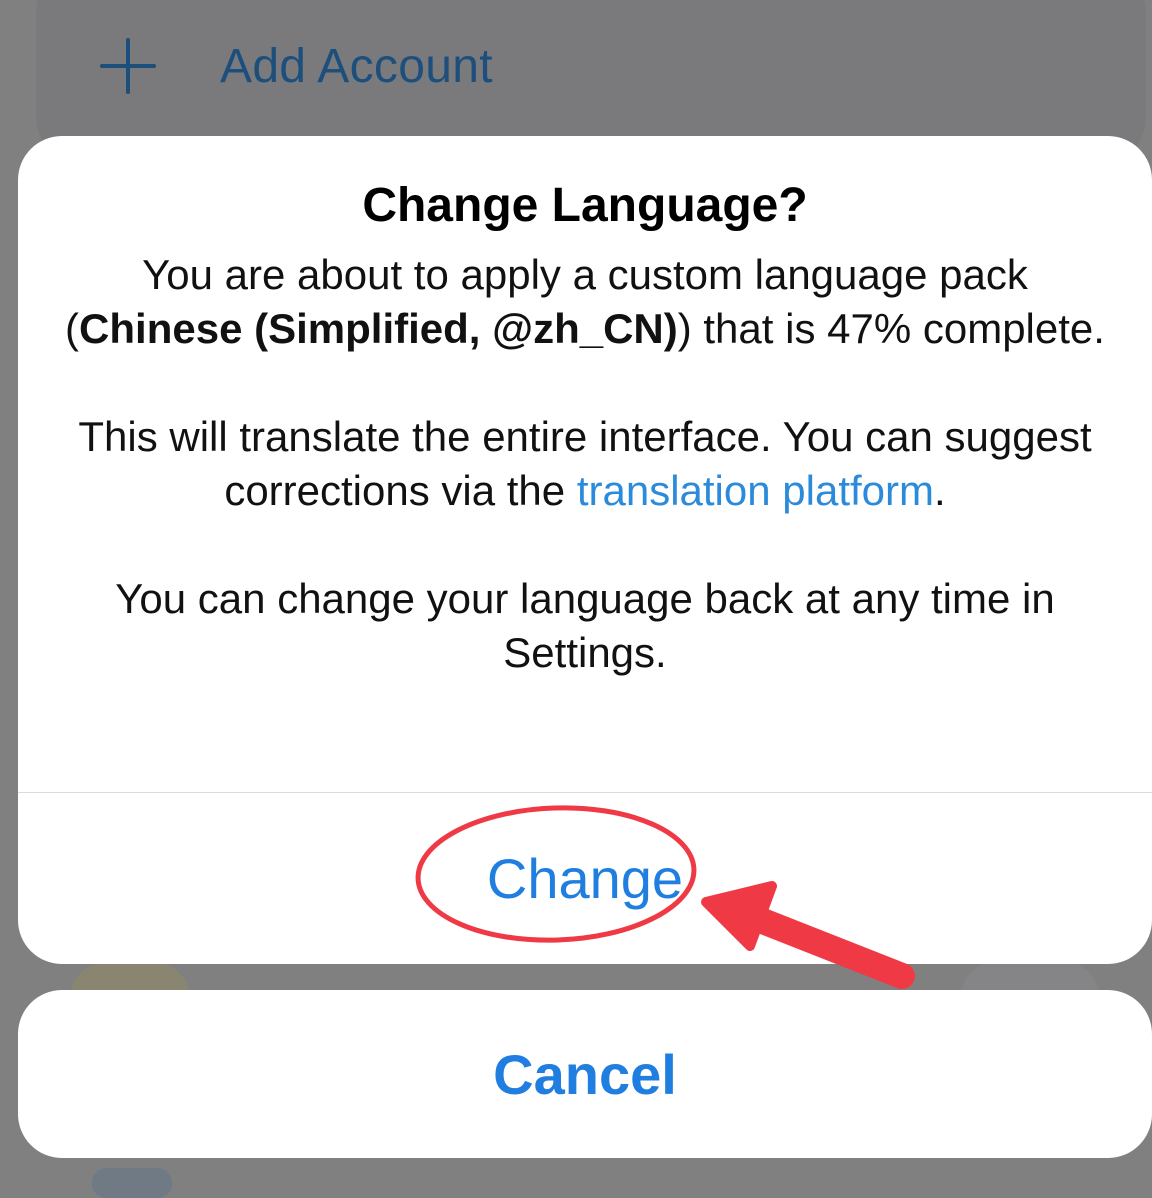  I want to click on add-account-row: Add Account, so click(296, 66).